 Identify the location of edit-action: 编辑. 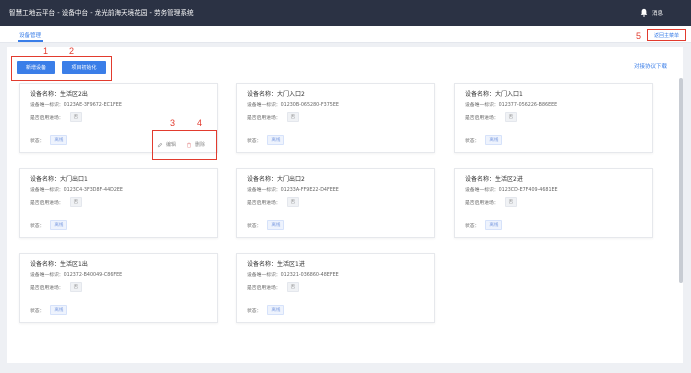
(166, 144).